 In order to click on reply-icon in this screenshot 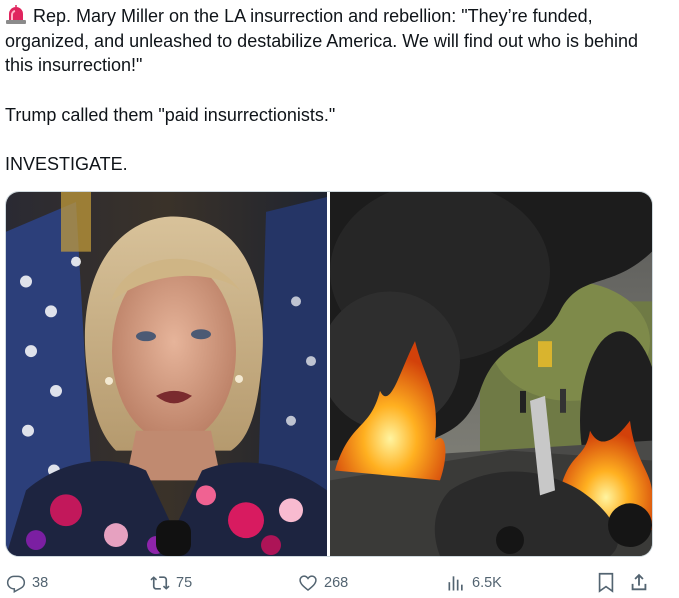, I will do `click(16, 584)`.